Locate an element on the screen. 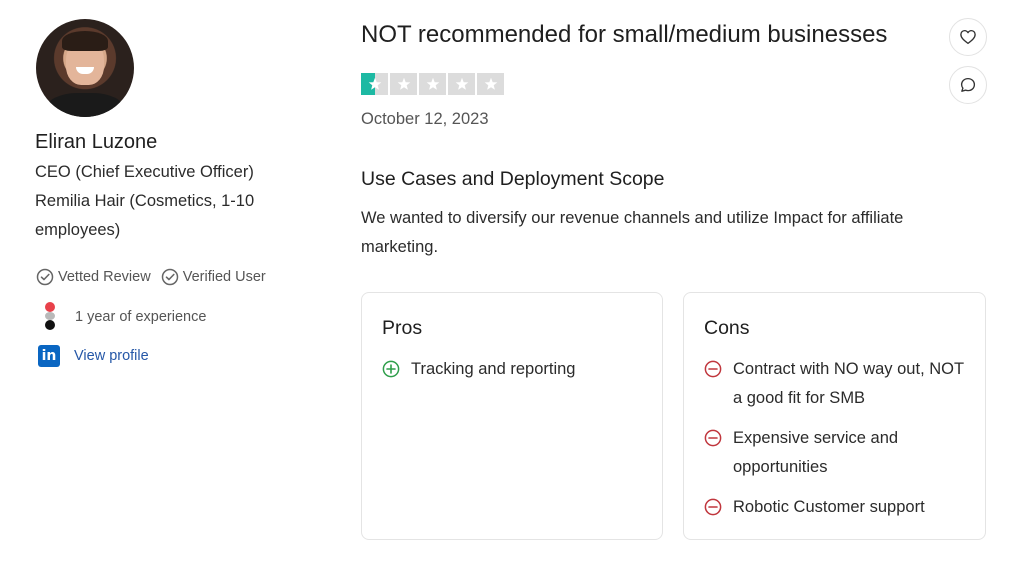  comment-icon is located at coordinates (968, 84).